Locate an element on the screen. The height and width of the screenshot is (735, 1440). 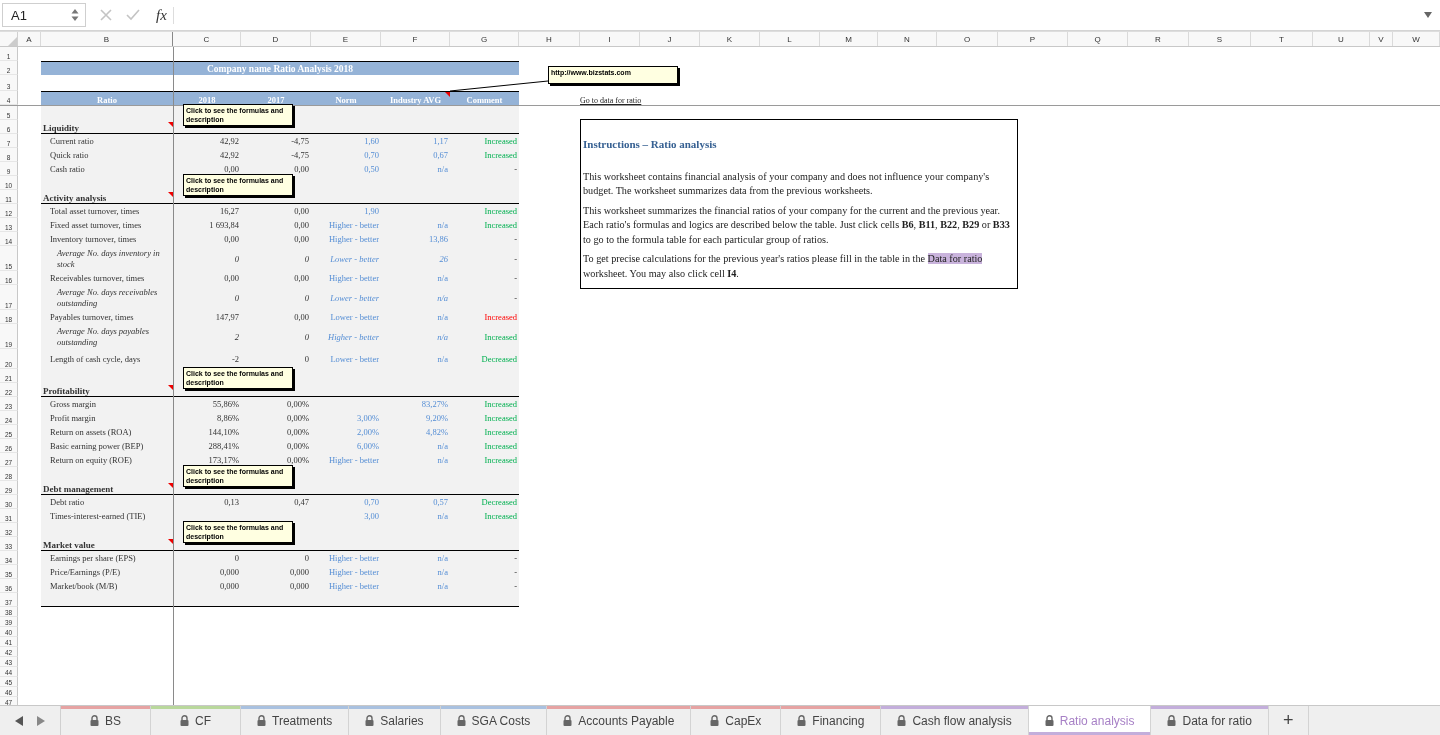
table-cell: 42,92 is located at coordinates (229, 155).